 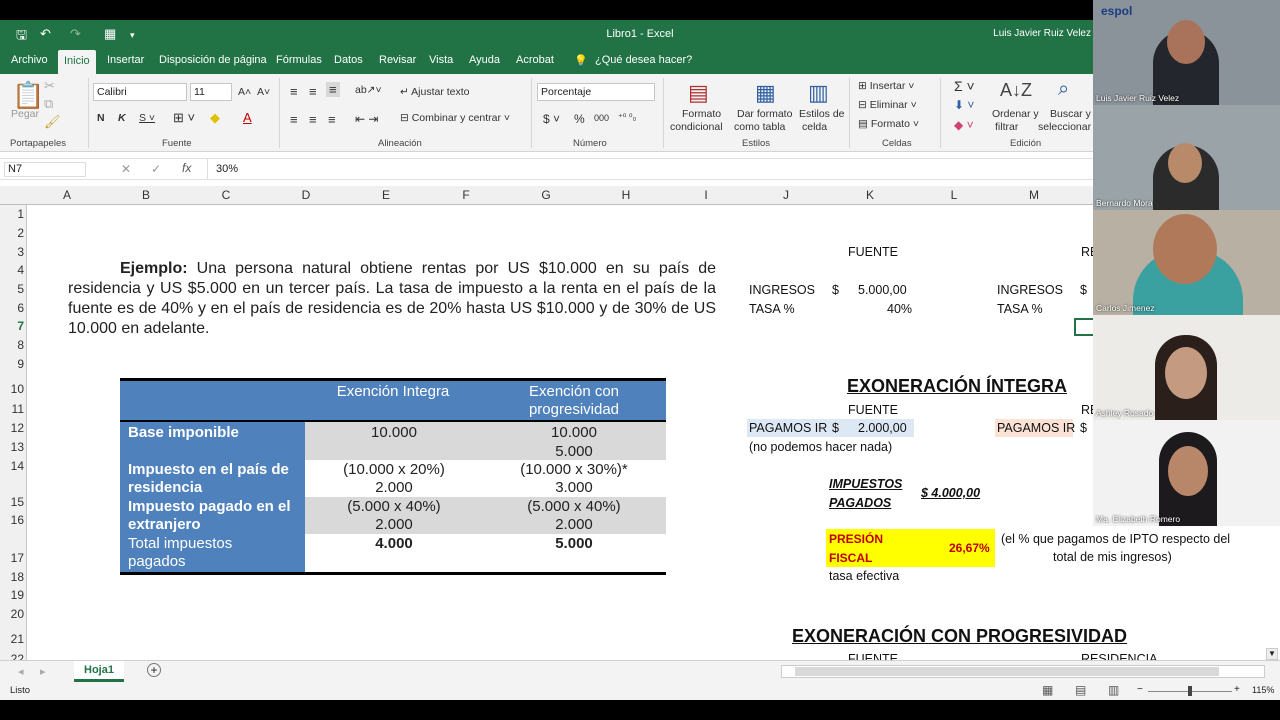 I want to click on column-header: C, so click(x=226, y=195).